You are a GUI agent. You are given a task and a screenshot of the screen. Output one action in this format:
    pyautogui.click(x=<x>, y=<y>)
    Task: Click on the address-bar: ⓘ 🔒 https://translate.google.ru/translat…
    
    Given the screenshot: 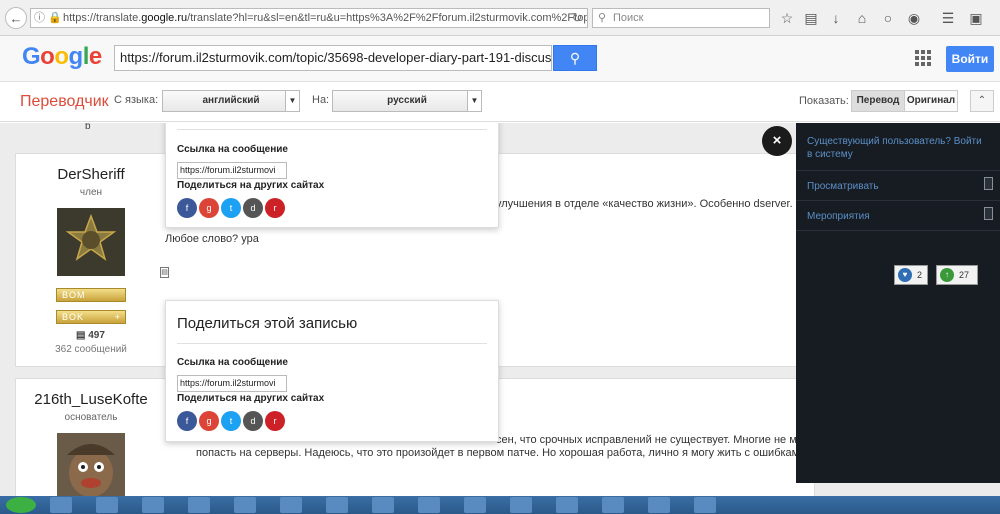 What is the action you would take?
    pyautogui.click(x=309, y=18)
    